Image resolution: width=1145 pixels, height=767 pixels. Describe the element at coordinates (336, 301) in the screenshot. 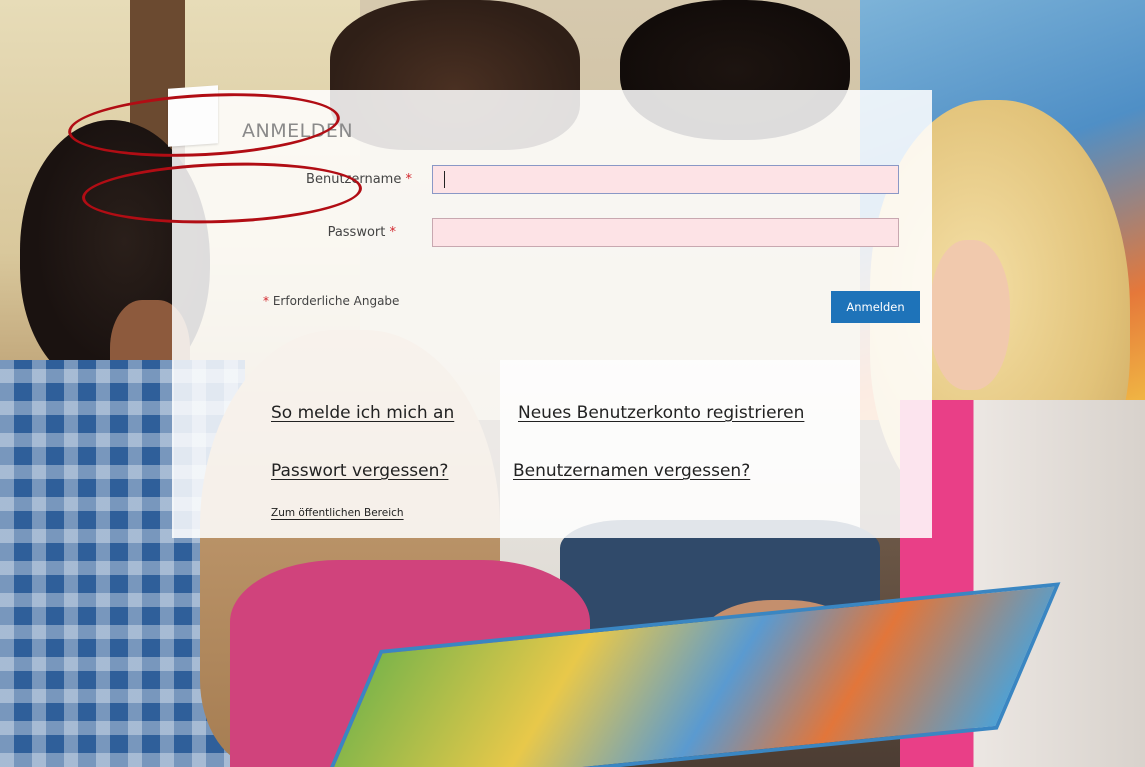

I see `required-note-text: Erforderliche Angabe` at that location.